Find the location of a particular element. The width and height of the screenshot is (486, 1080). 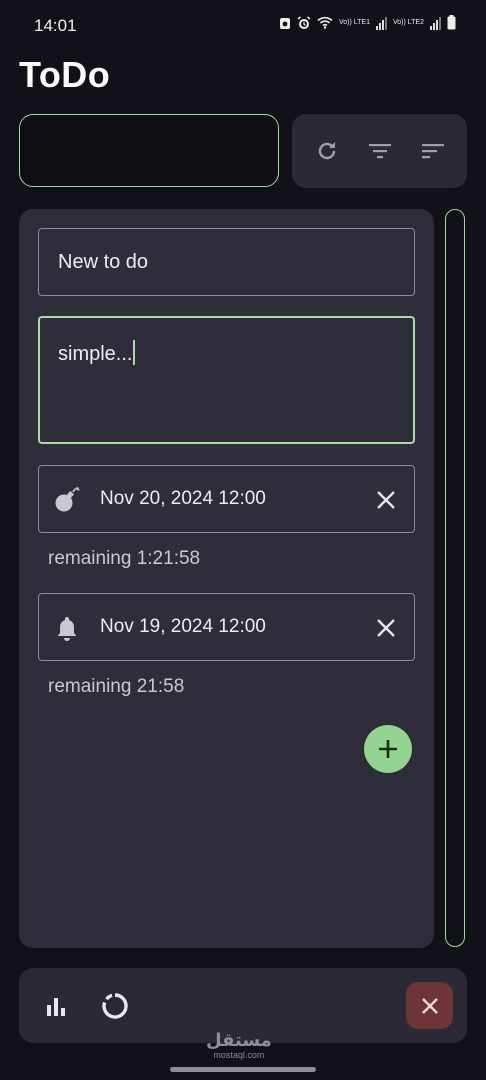

toolbar is located at coordinates (379, 151).